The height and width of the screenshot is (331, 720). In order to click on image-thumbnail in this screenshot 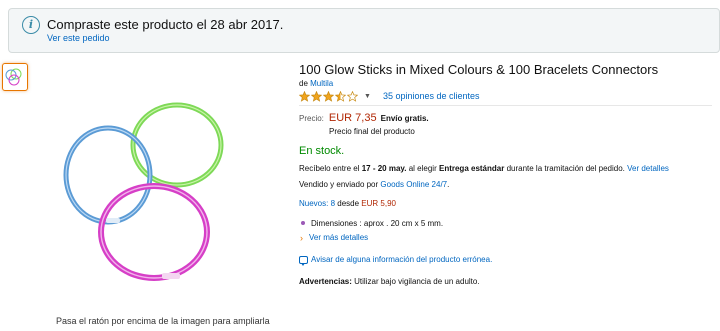, I will do `click(15, 77)`.